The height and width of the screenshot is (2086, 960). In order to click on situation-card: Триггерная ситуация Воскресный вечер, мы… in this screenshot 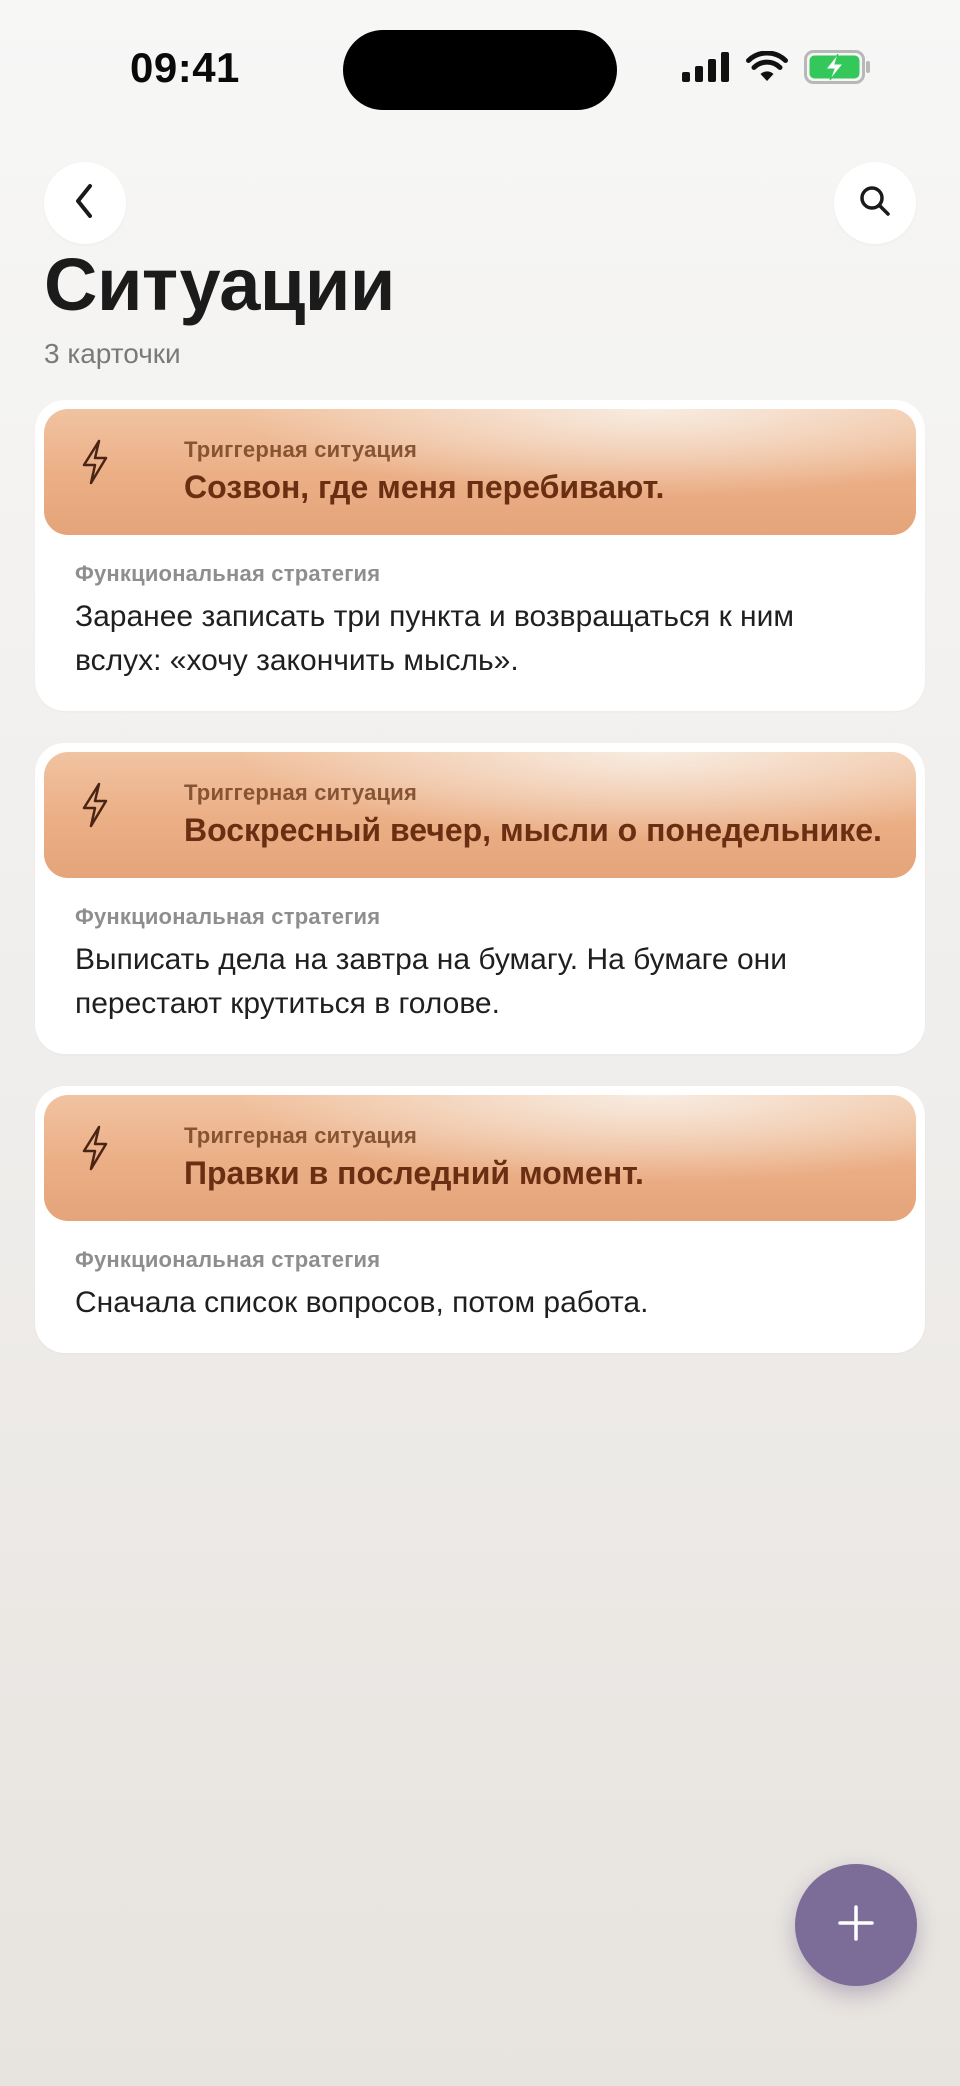, I will do `click(480, 898)`.